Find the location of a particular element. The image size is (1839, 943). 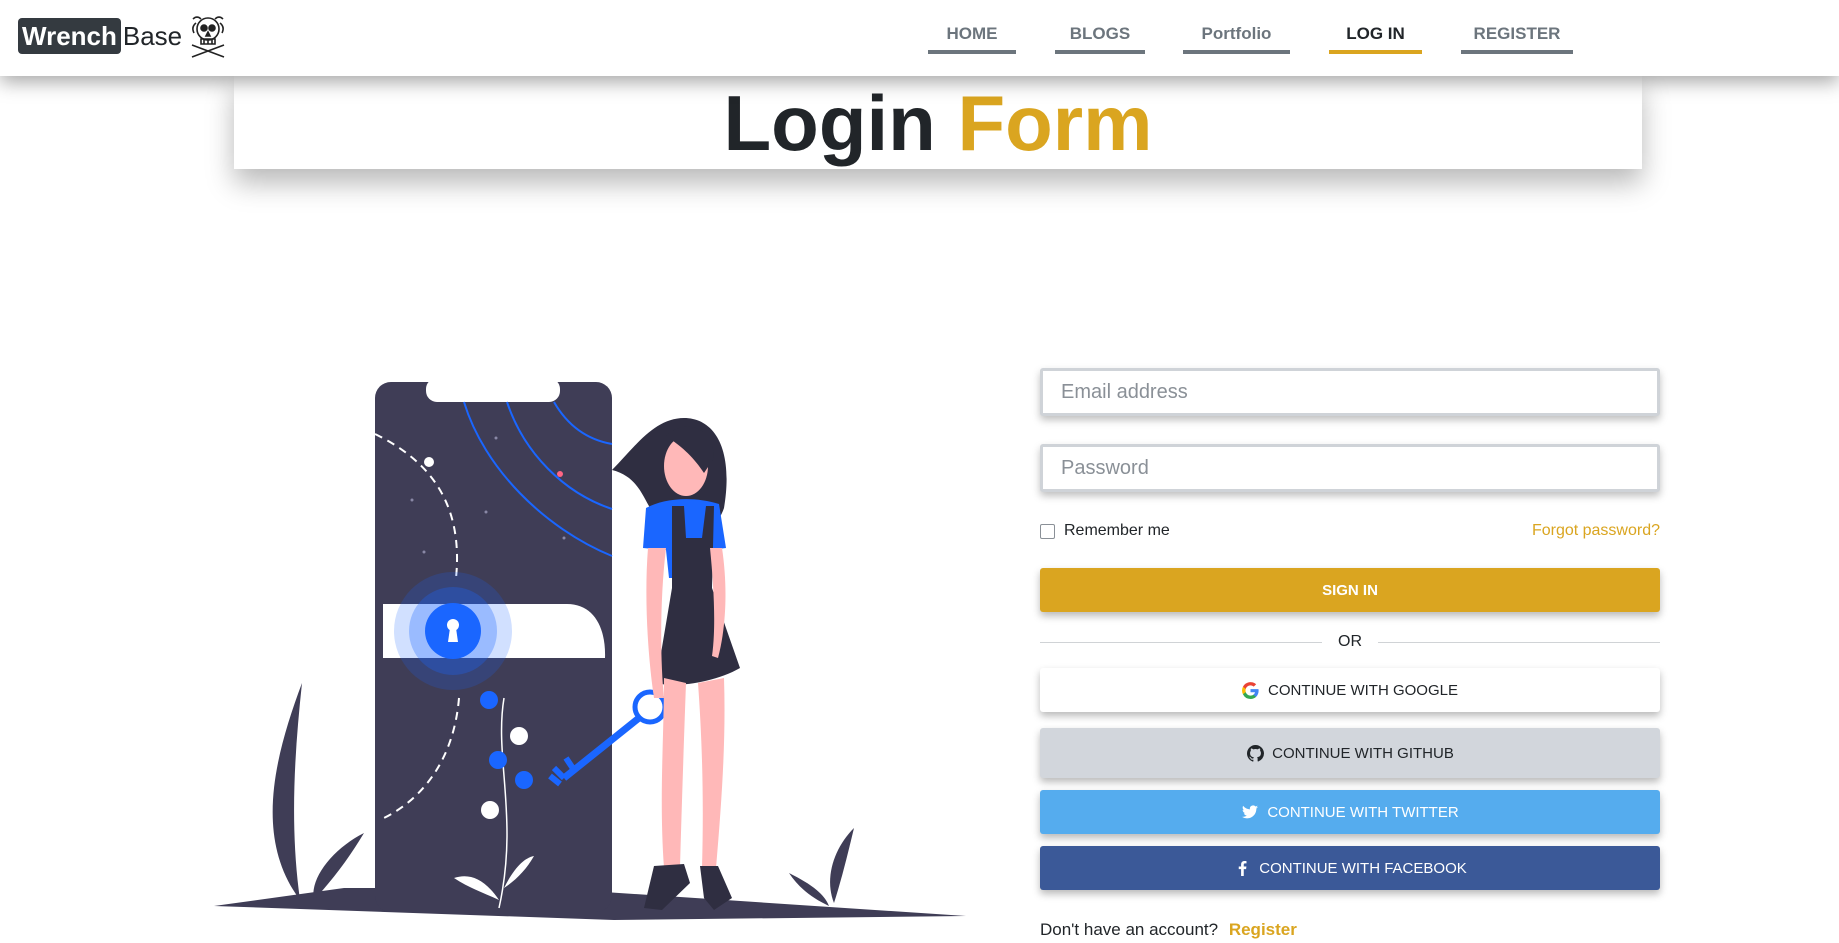

facebook-button-label: CONTINUE WITH FACEBOOK is located at coordinates (1363, 868).